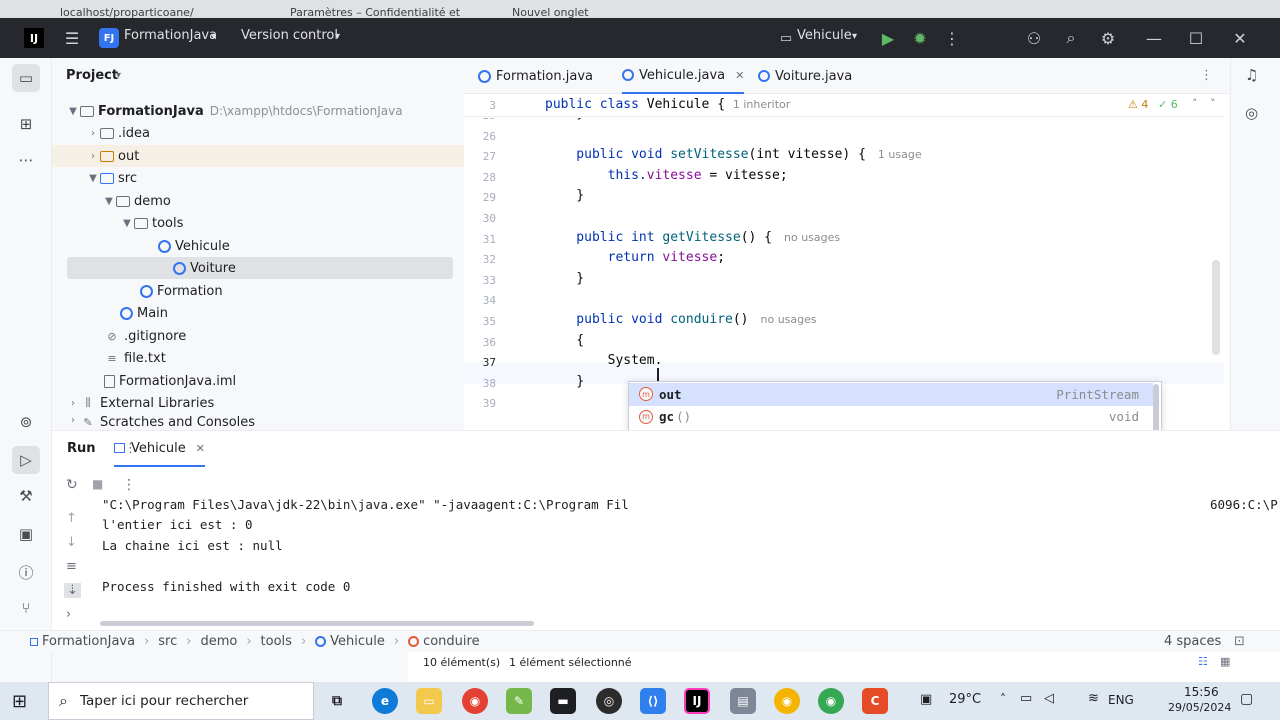 The width and height of the screenshot is (1280, 720). I want to click on scroll-to-end-icon: ⇣, so click(72, 590).